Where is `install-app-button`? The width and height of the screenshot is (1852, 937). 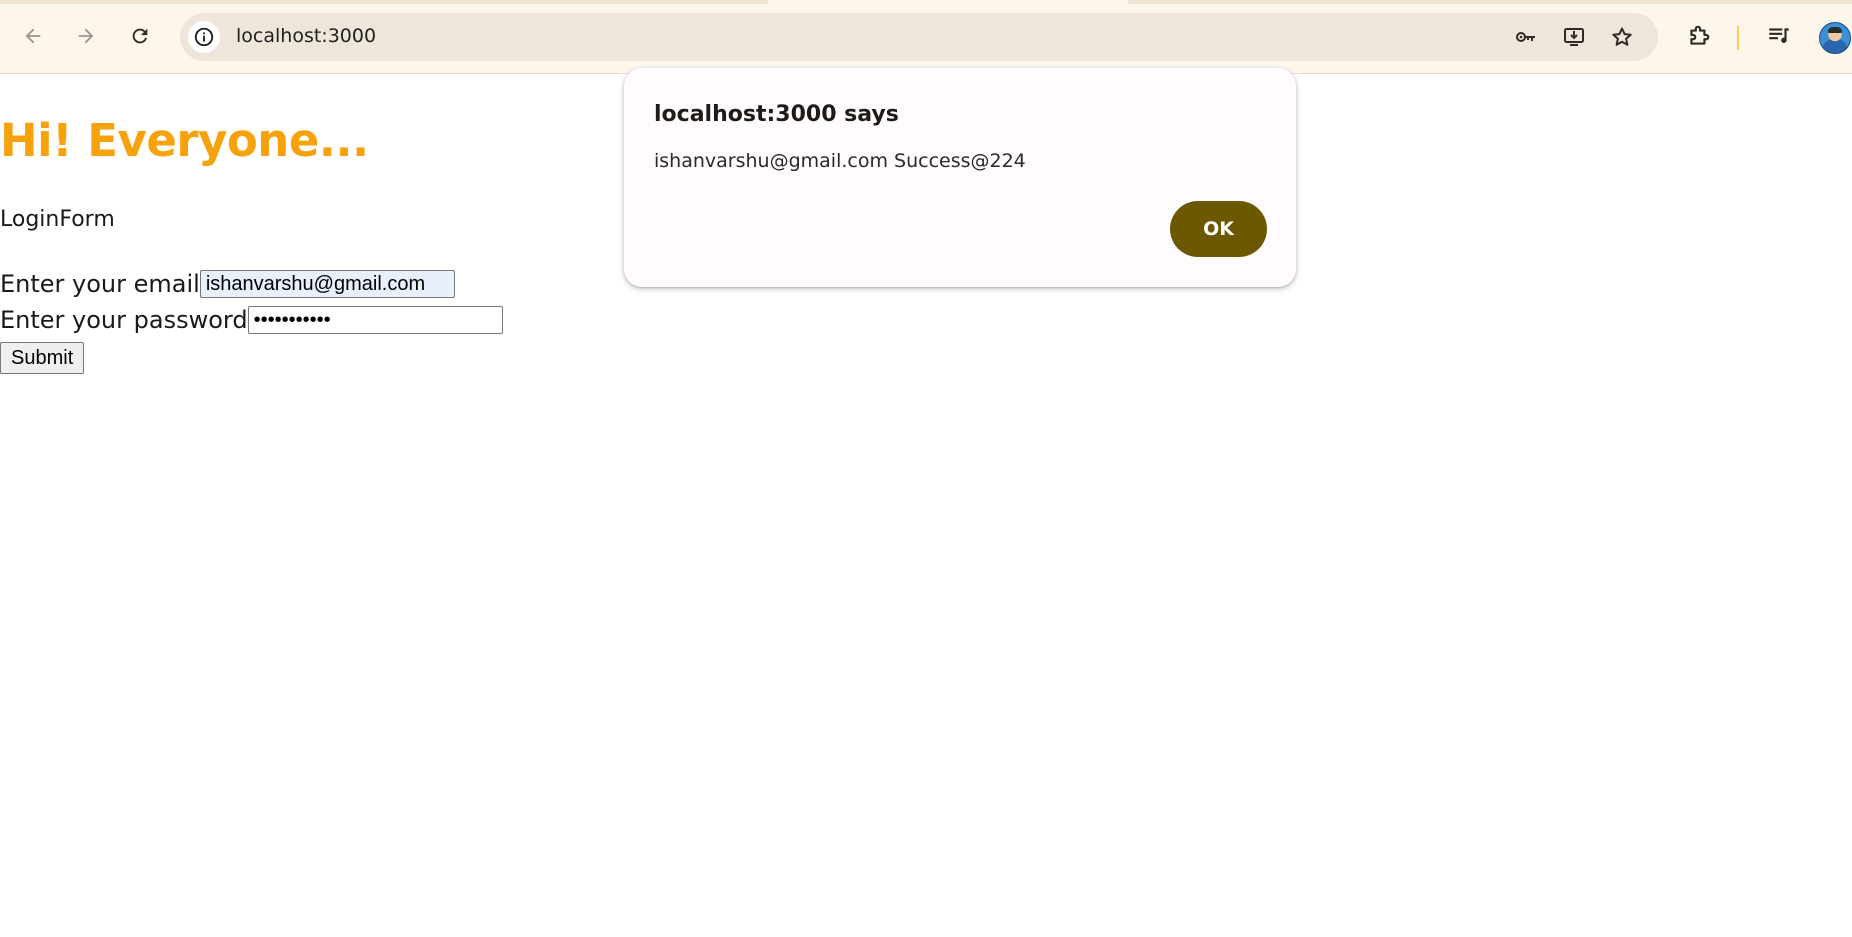 install-app-button is located at coordinates (1574, 37).